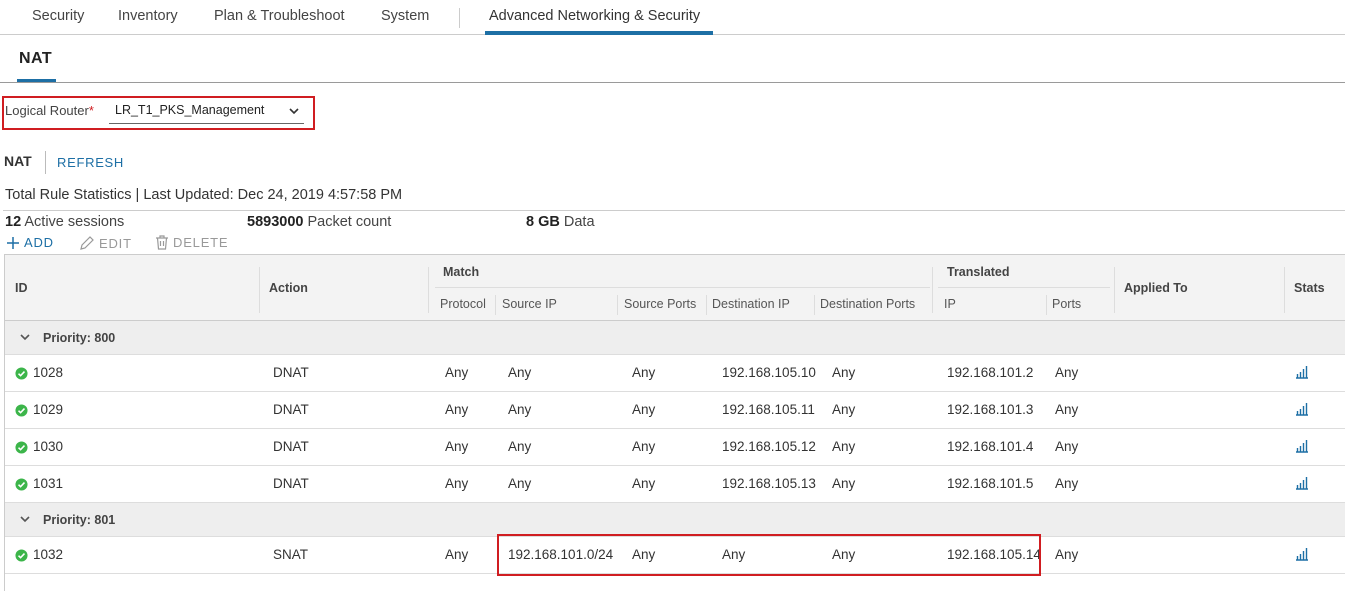  Describe the element at coordinates (279, 16) in the screenshot. I see `tab-plan-troubleshoot: Plan & Troubleshoot` at that location.